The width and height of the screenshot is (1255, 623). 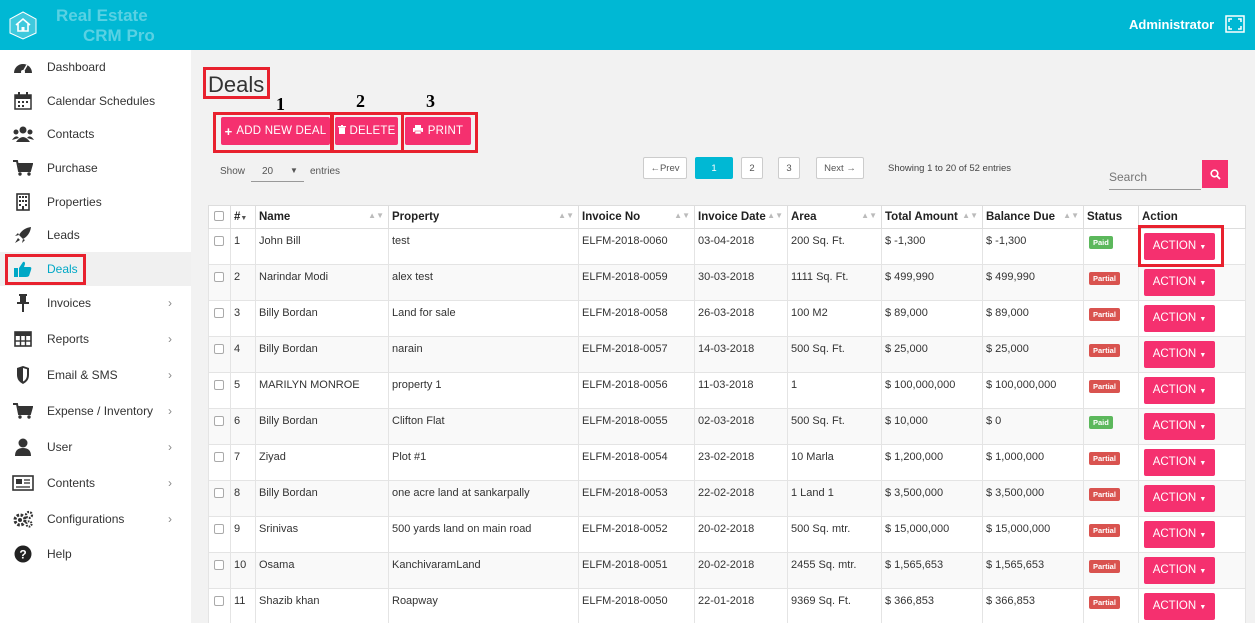 What do you see at coordinates (95, 134) in the screenshot?
I see `sidebar-item-contacts: Contacts` at bounding box center [95, 134].